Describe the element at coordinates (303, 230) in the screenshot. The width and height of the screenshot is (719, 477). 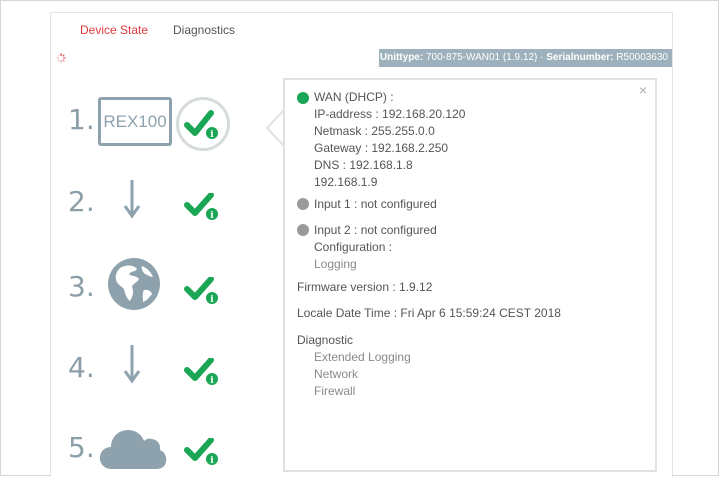
I see `input2-status-dot` at that location.